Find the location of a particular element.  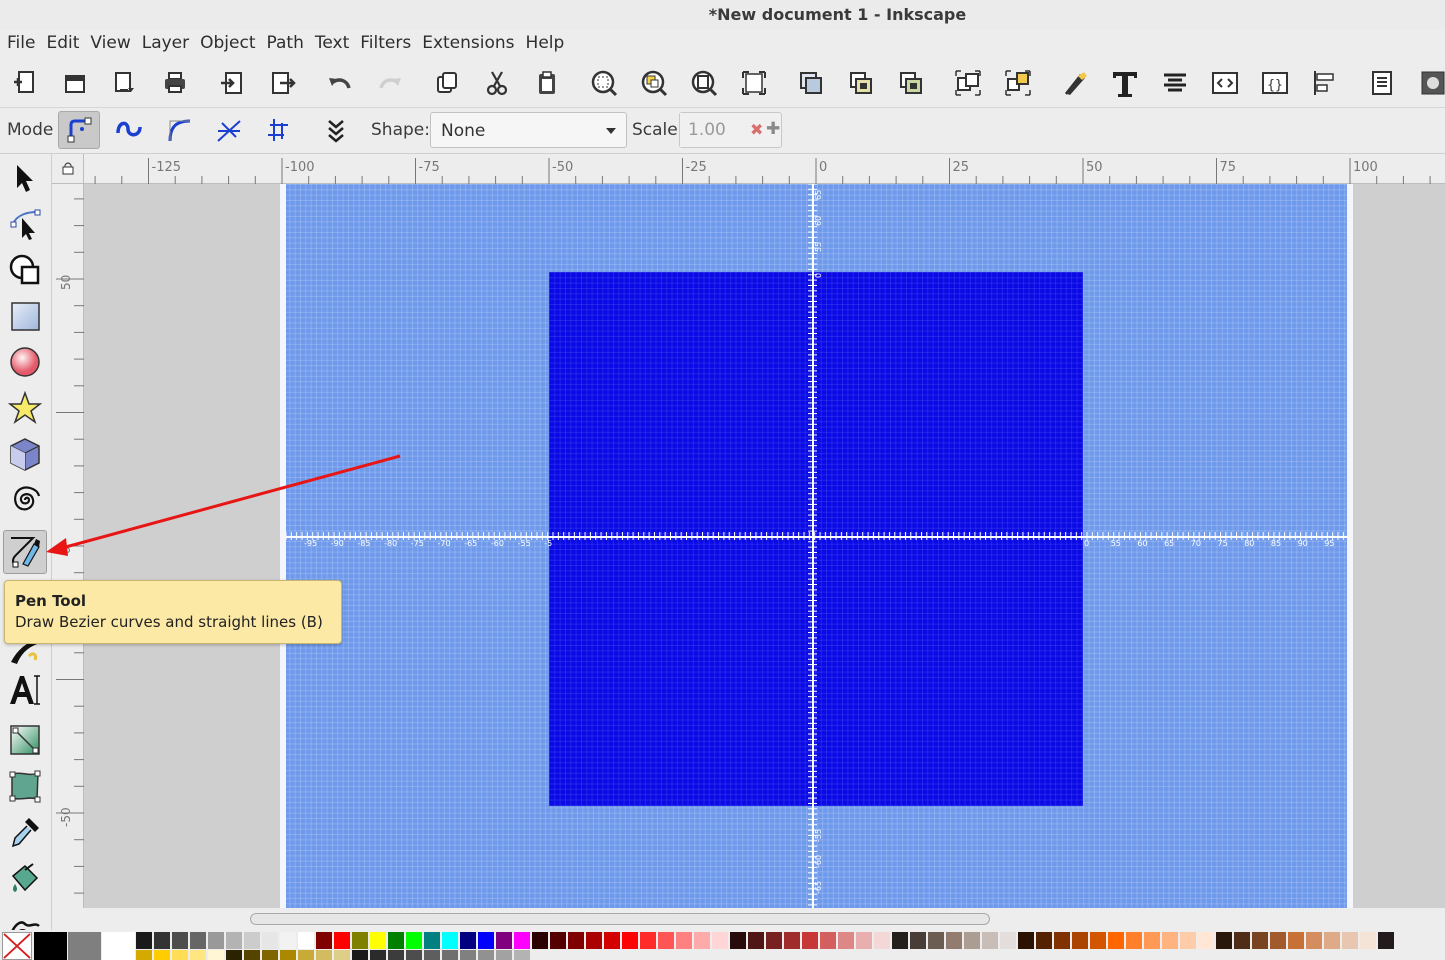

text-tool is located at coordinates (25, 690).